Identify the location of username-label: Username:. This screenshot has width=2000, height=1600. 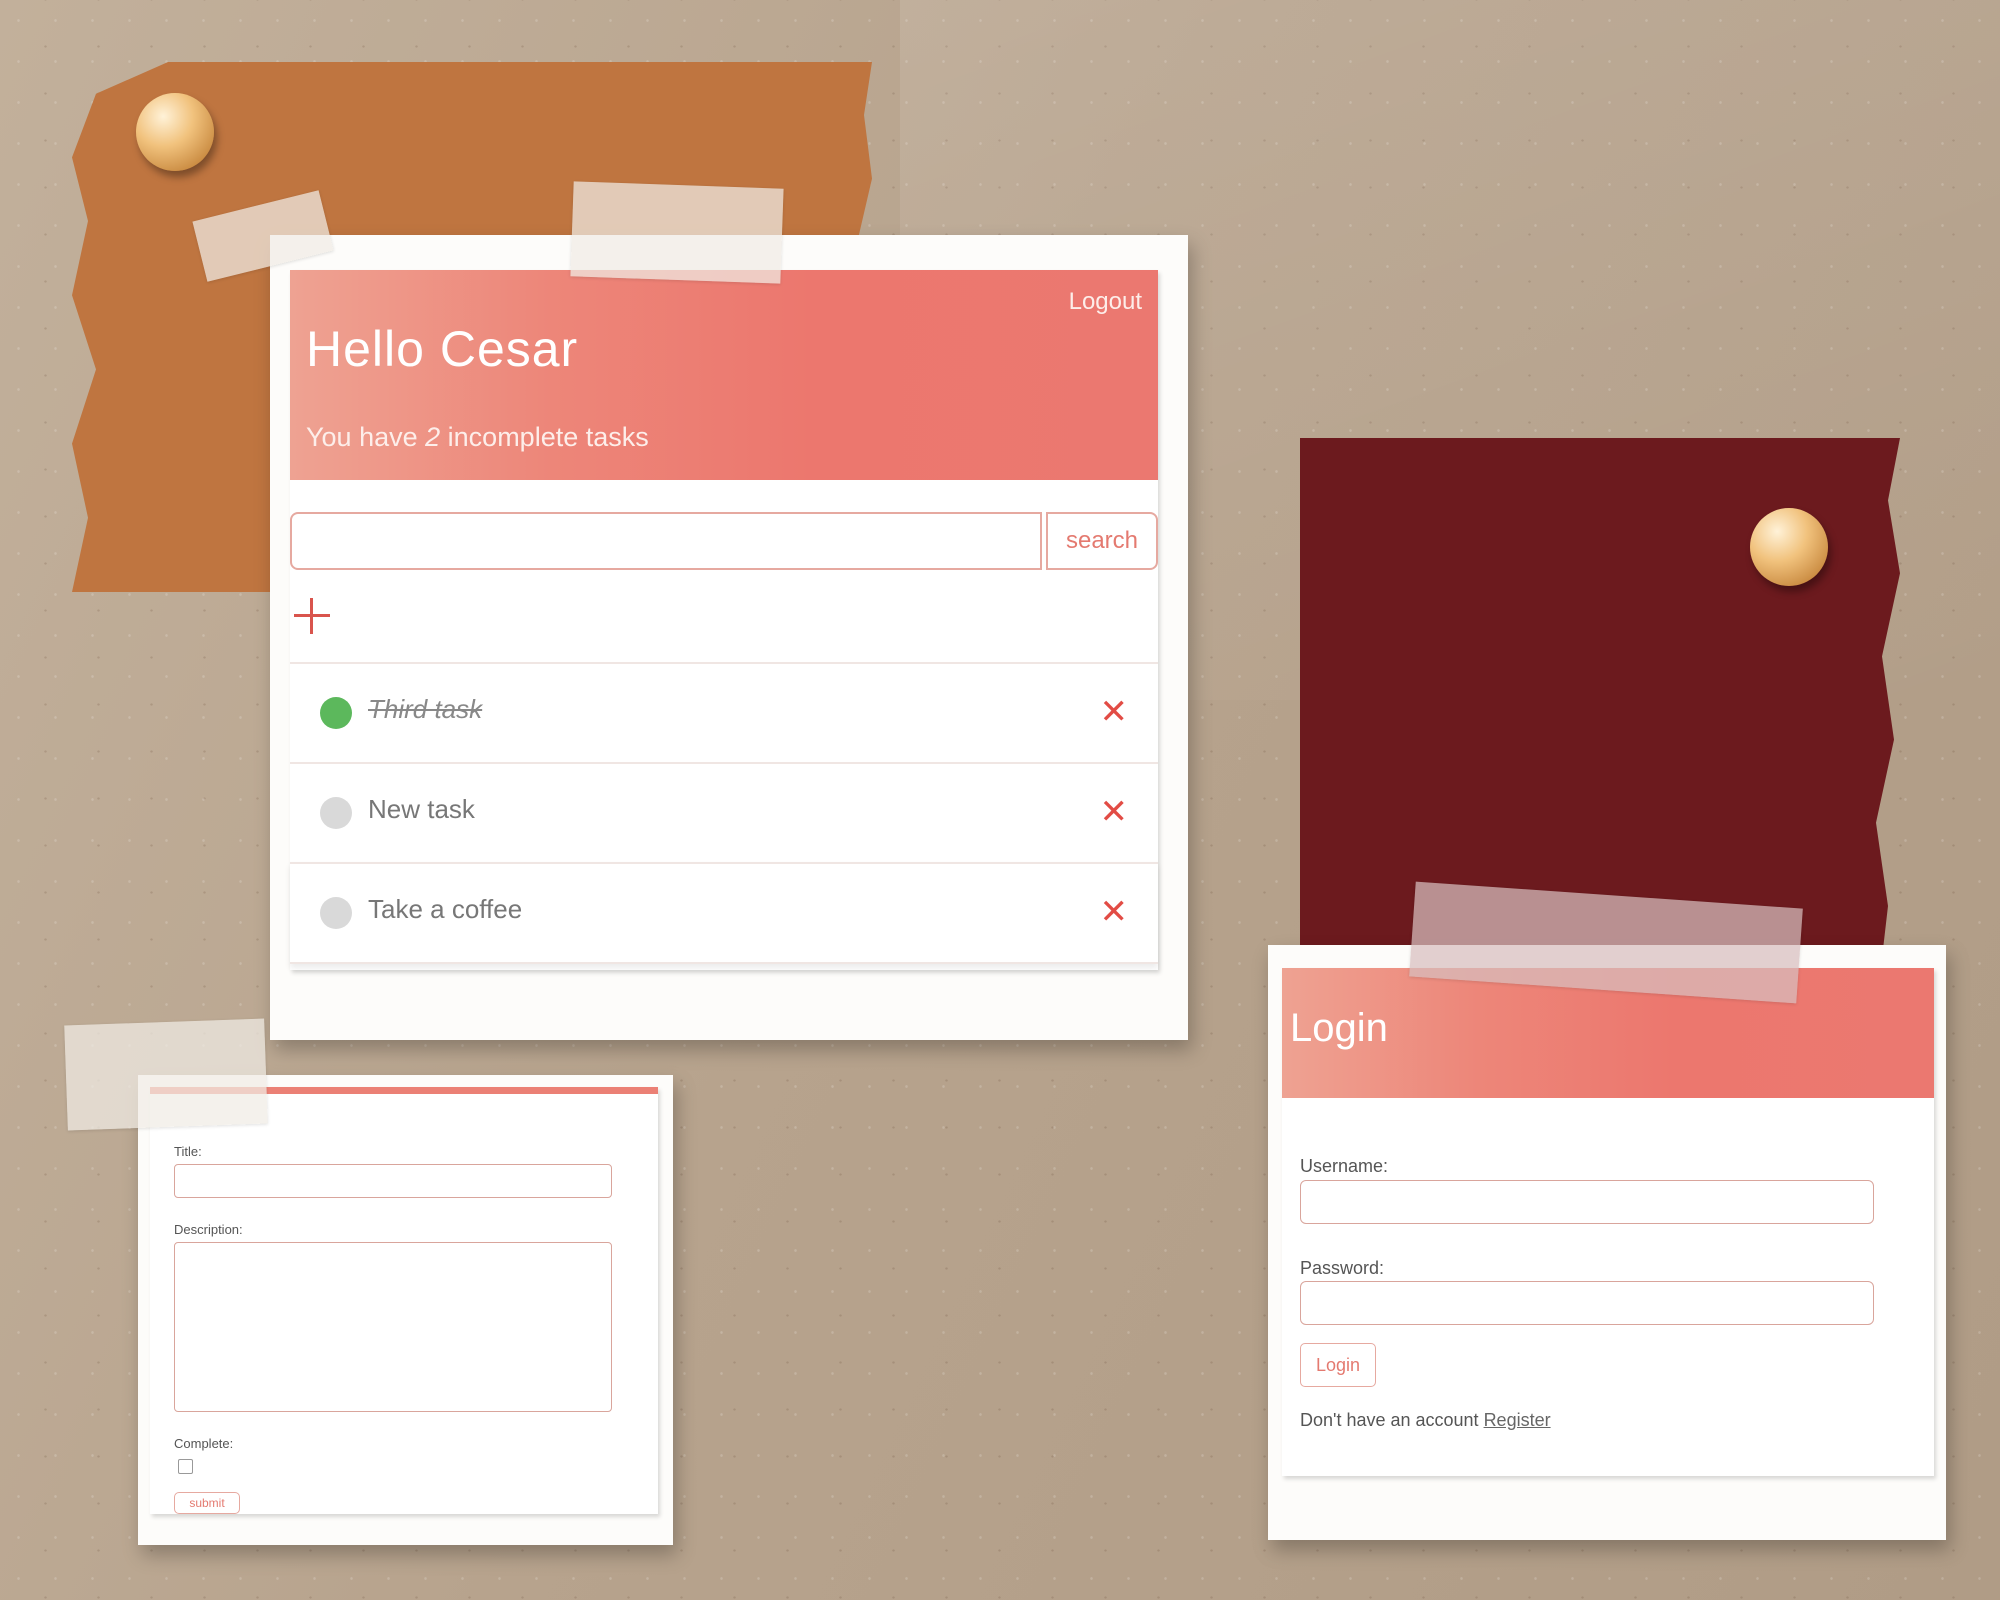
(1344, 1166).